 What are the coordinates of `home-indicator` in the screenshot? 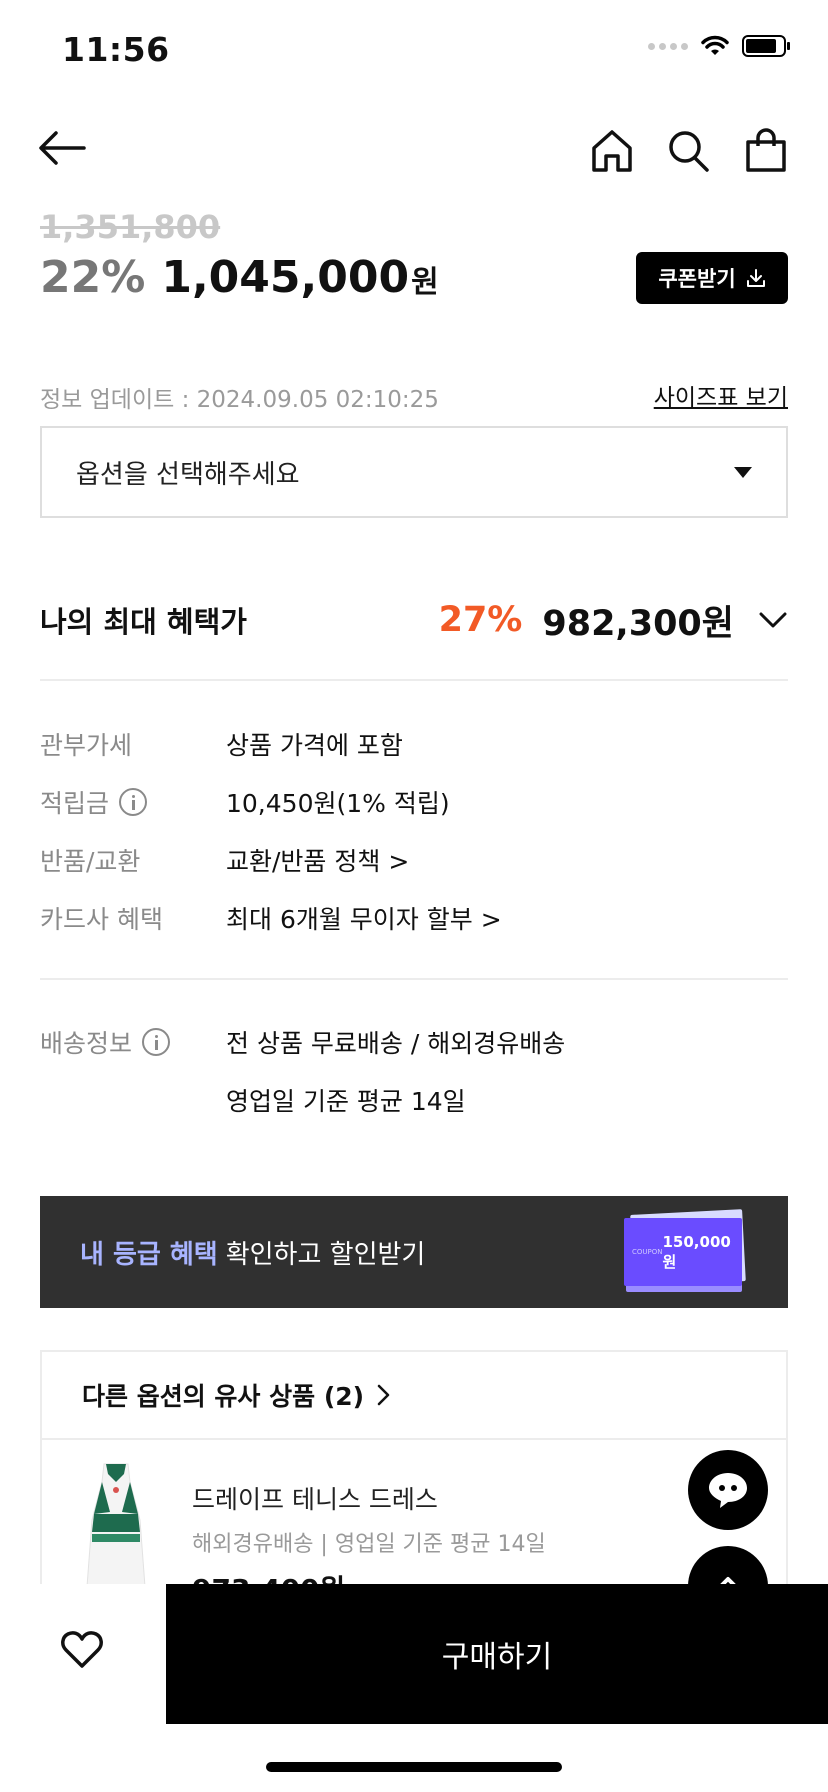 It's located at (414, 1767).